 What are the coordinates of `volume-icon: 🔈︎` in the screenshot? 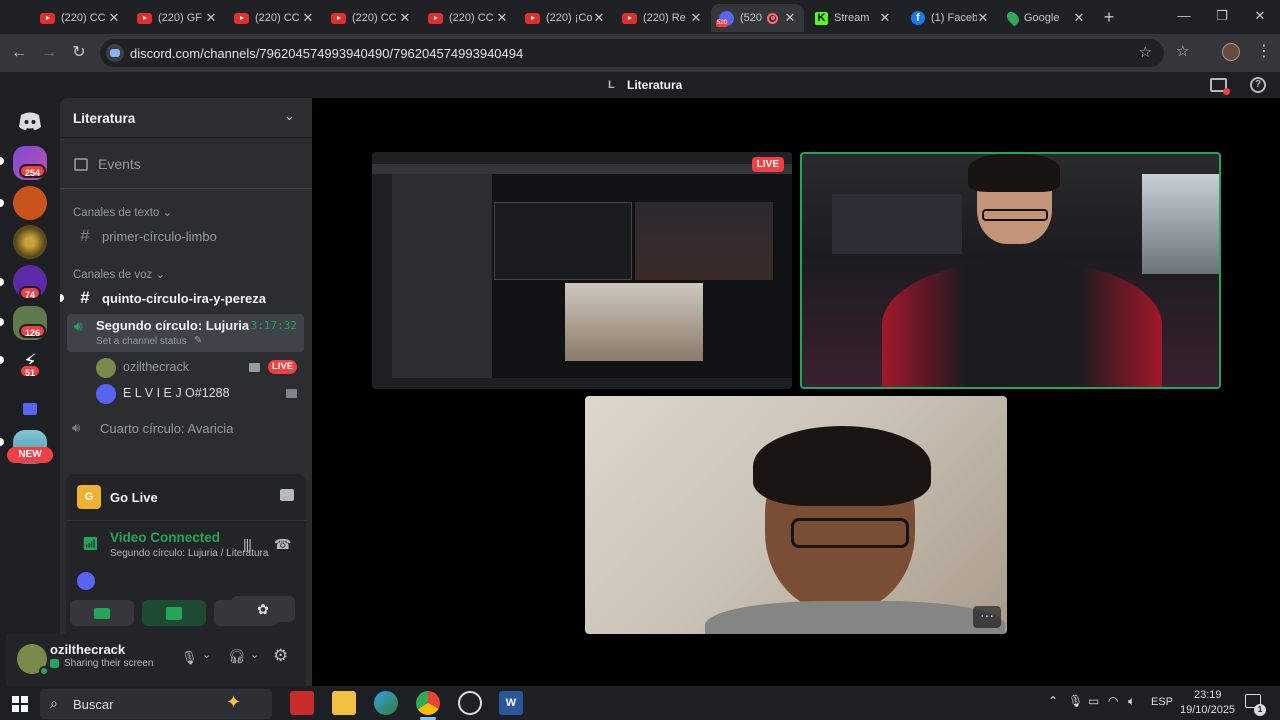 It's located at (1131, 701).